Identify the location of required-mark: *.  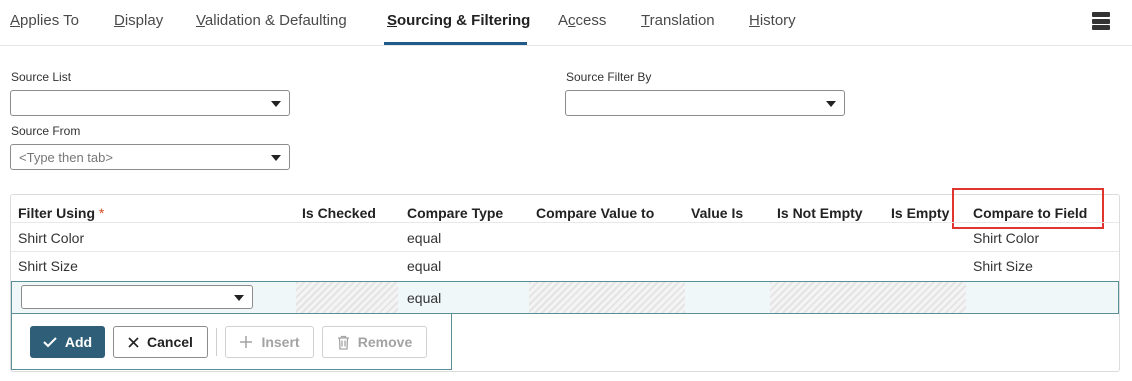
(101, 213).